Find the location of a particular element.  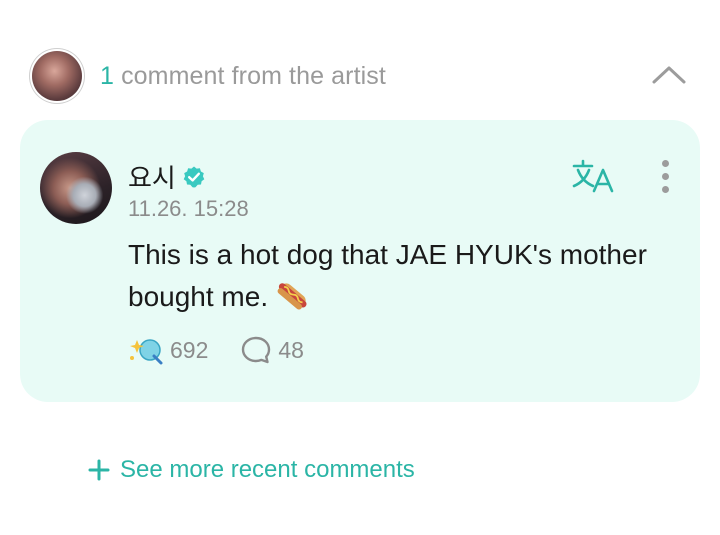

author-name: 요시 is located at coordinates (152, 176).